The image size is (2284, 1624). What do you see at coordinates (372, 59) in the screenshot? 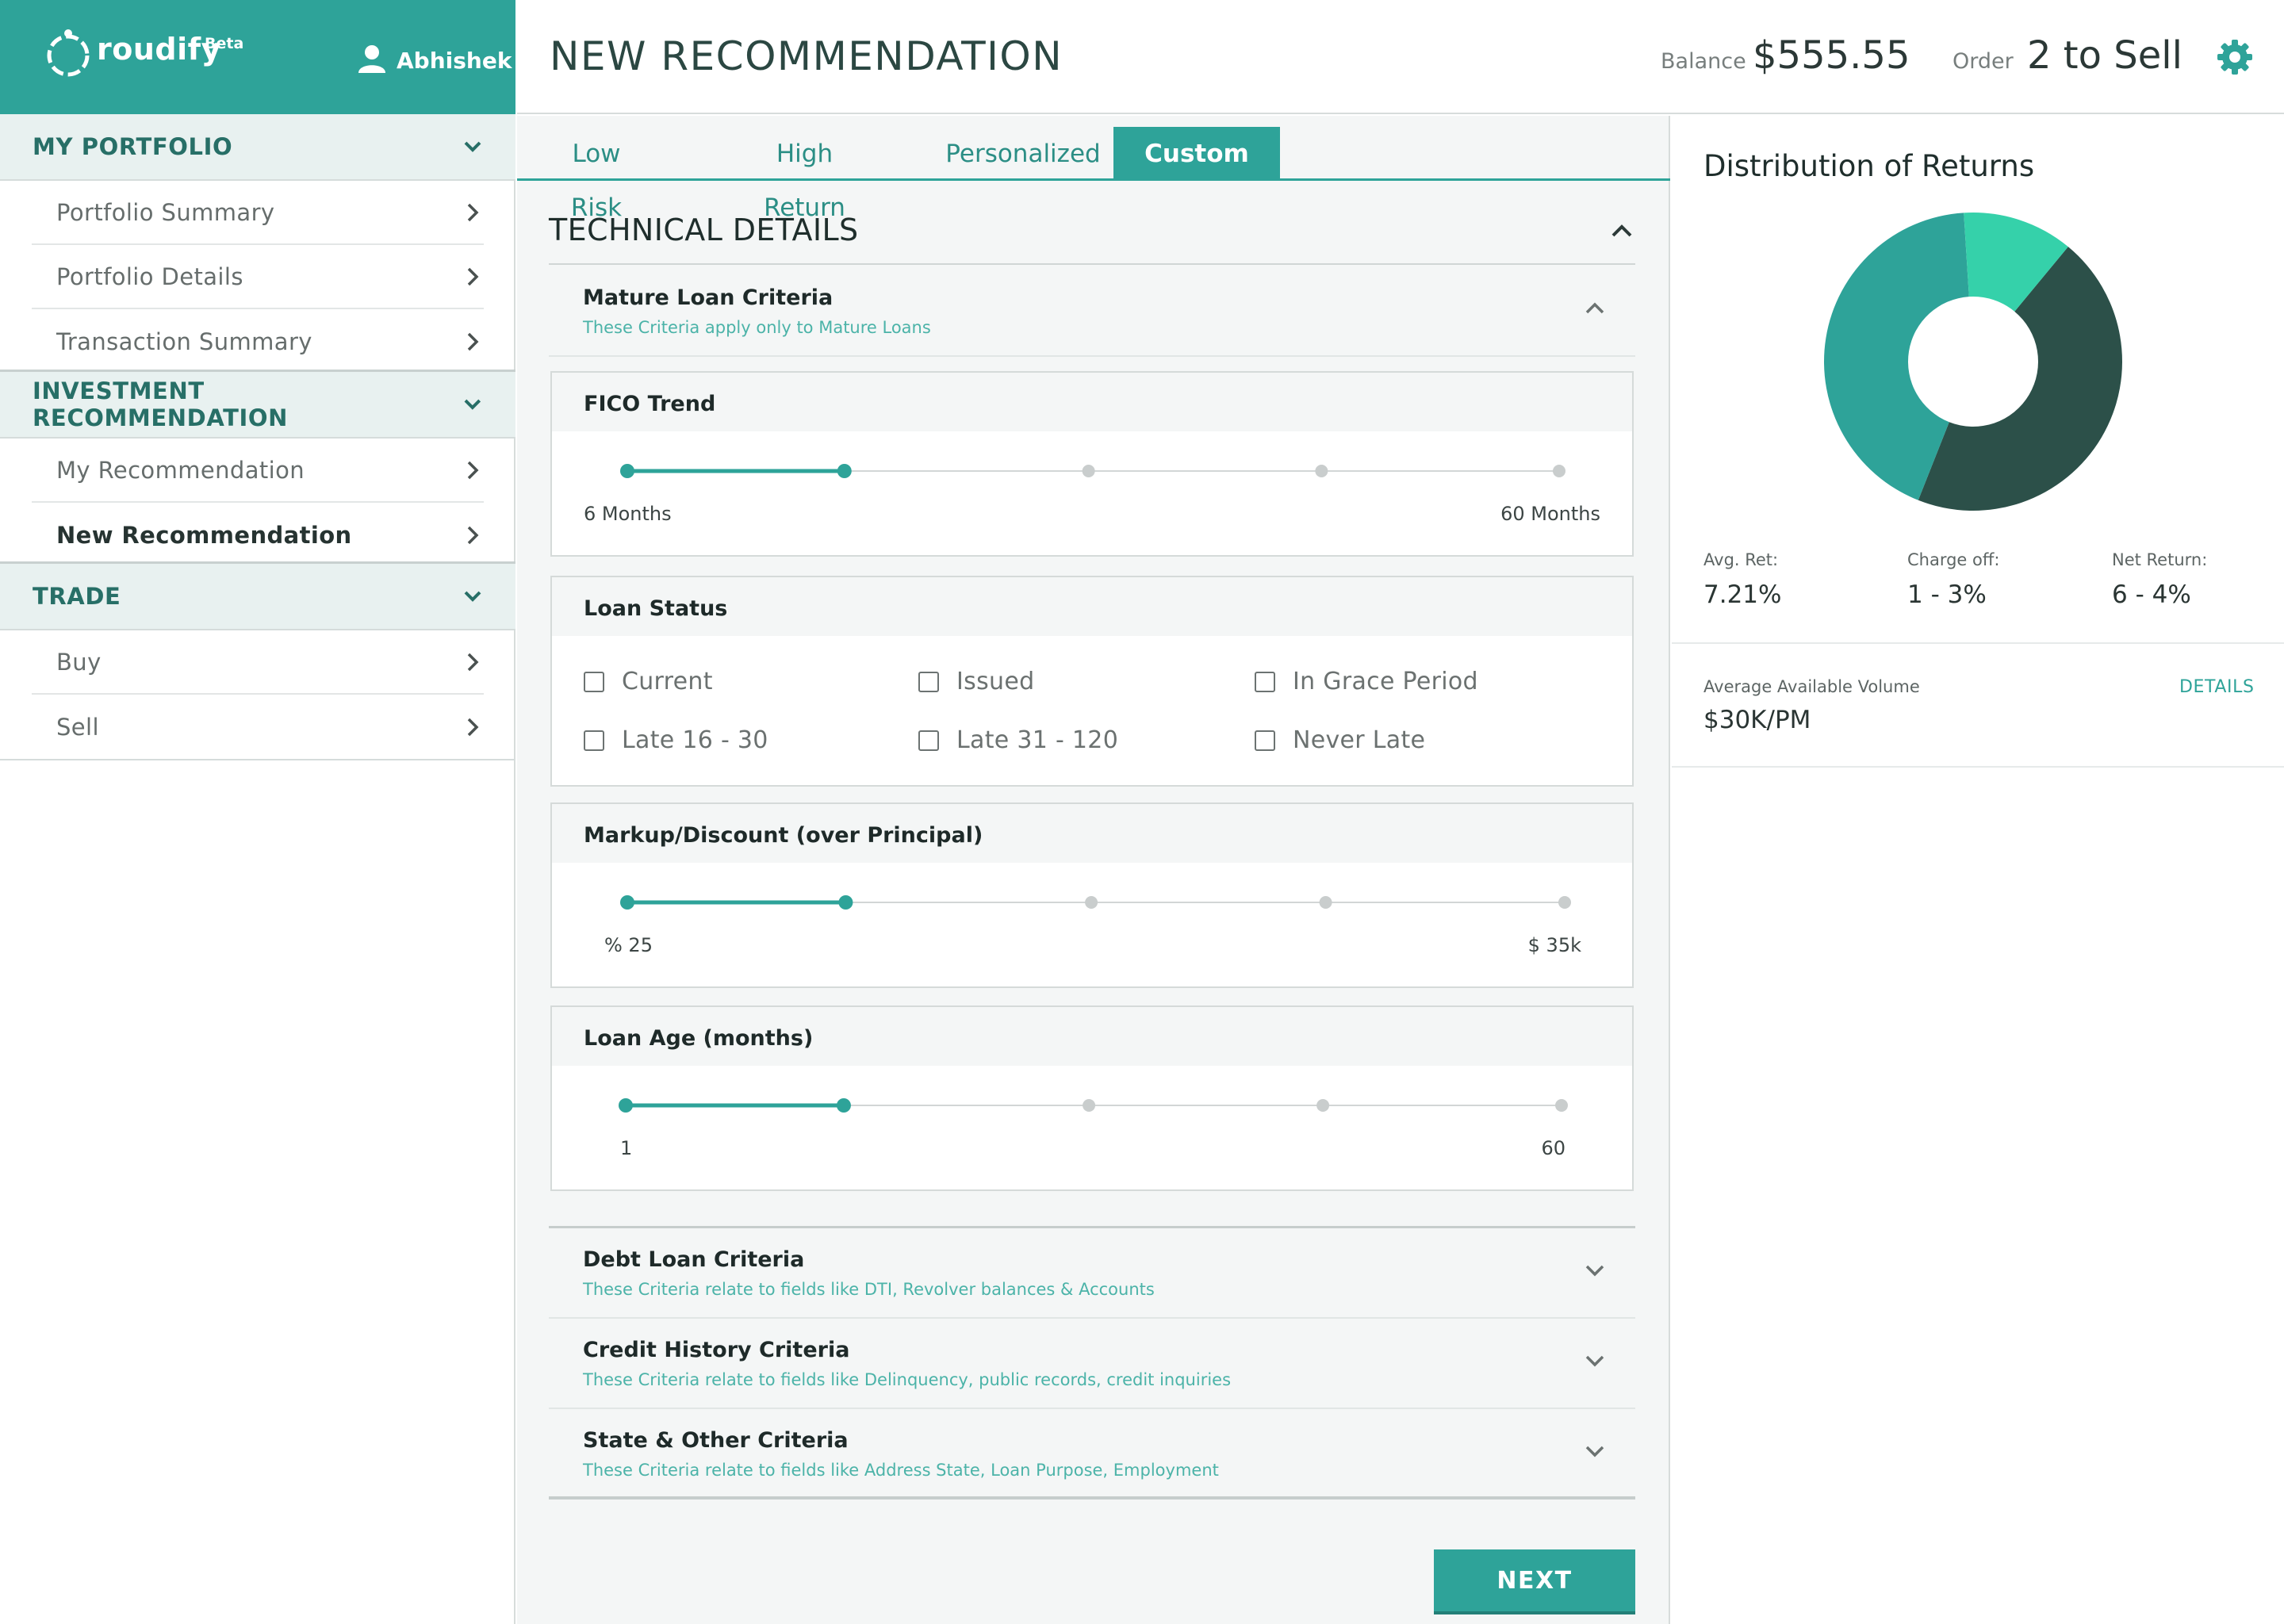
I see `user-icon` at bounding box center [372, 59].